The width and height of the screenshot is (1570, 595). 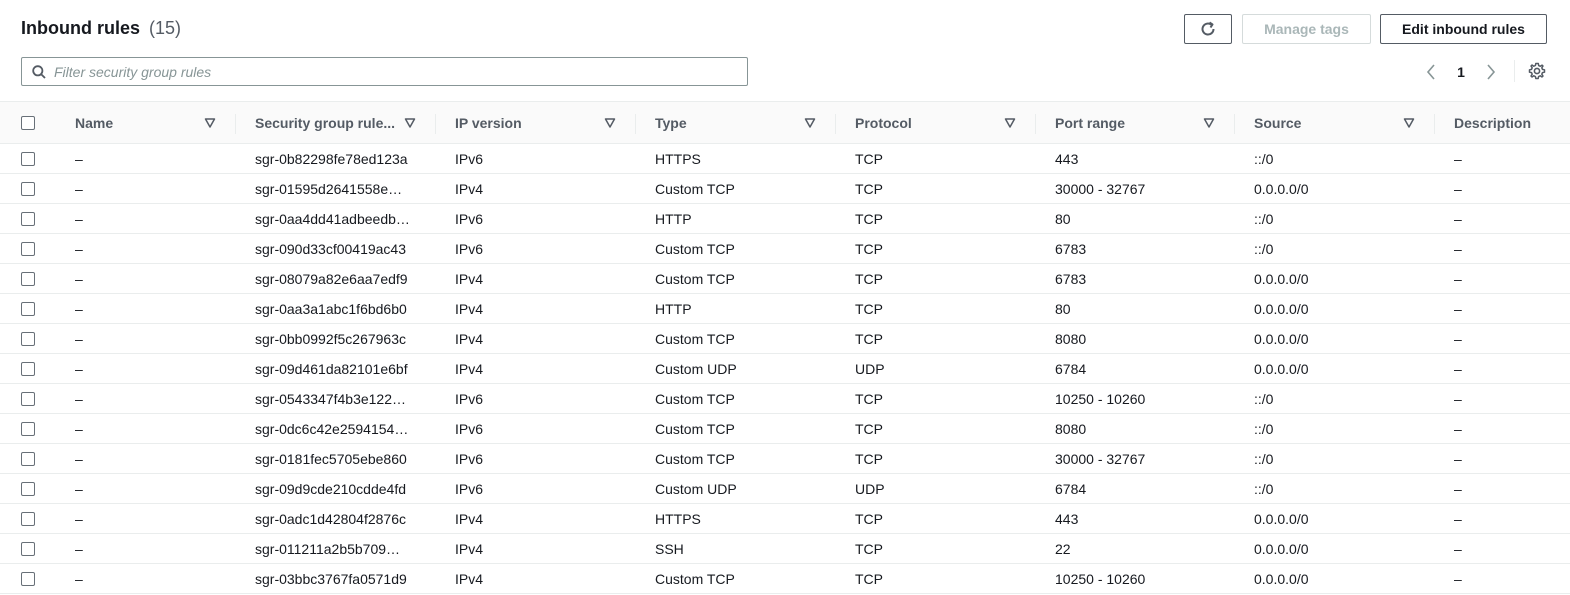 I want to click on edit-inbound-rules-button: Edit inbound rules, so click(x=1463, y=29).